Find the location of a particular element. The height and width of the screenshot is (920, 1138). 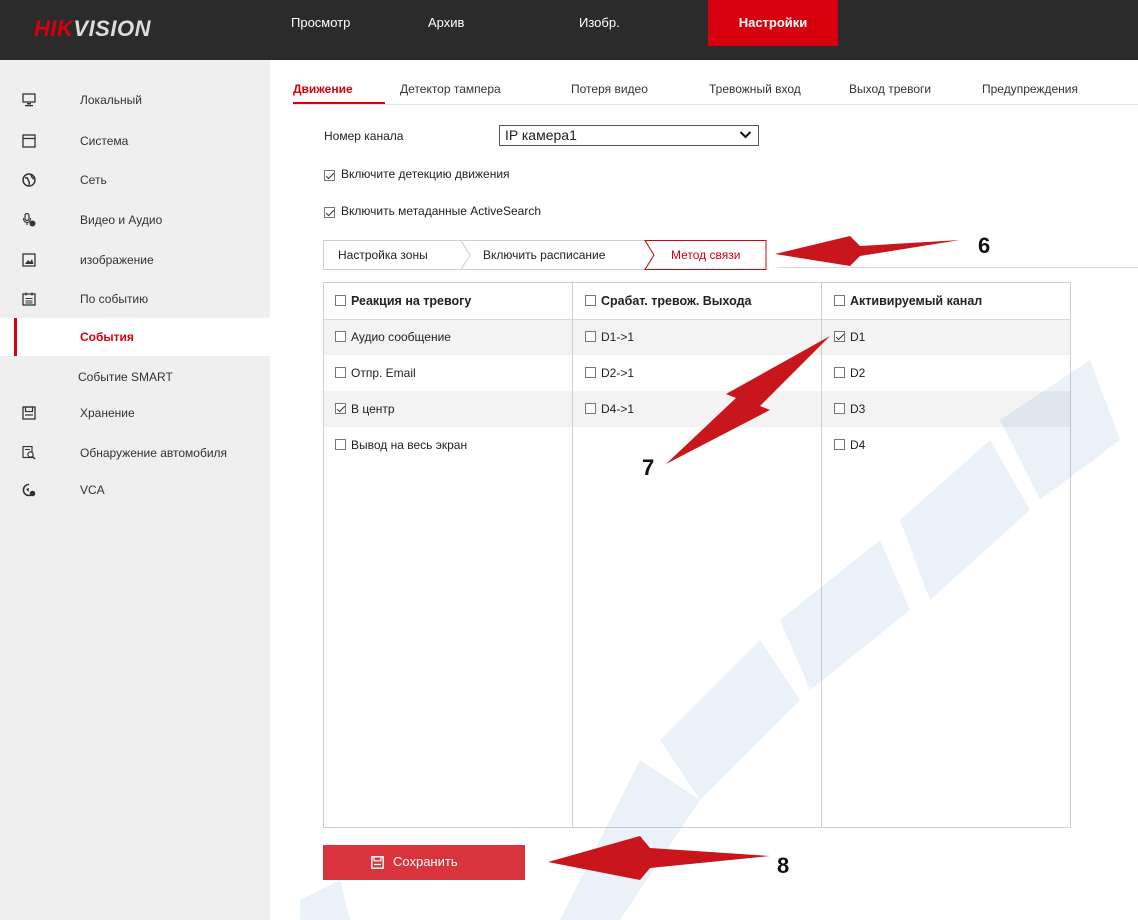

arrow-7-icon is located at coordinates (748, 400).